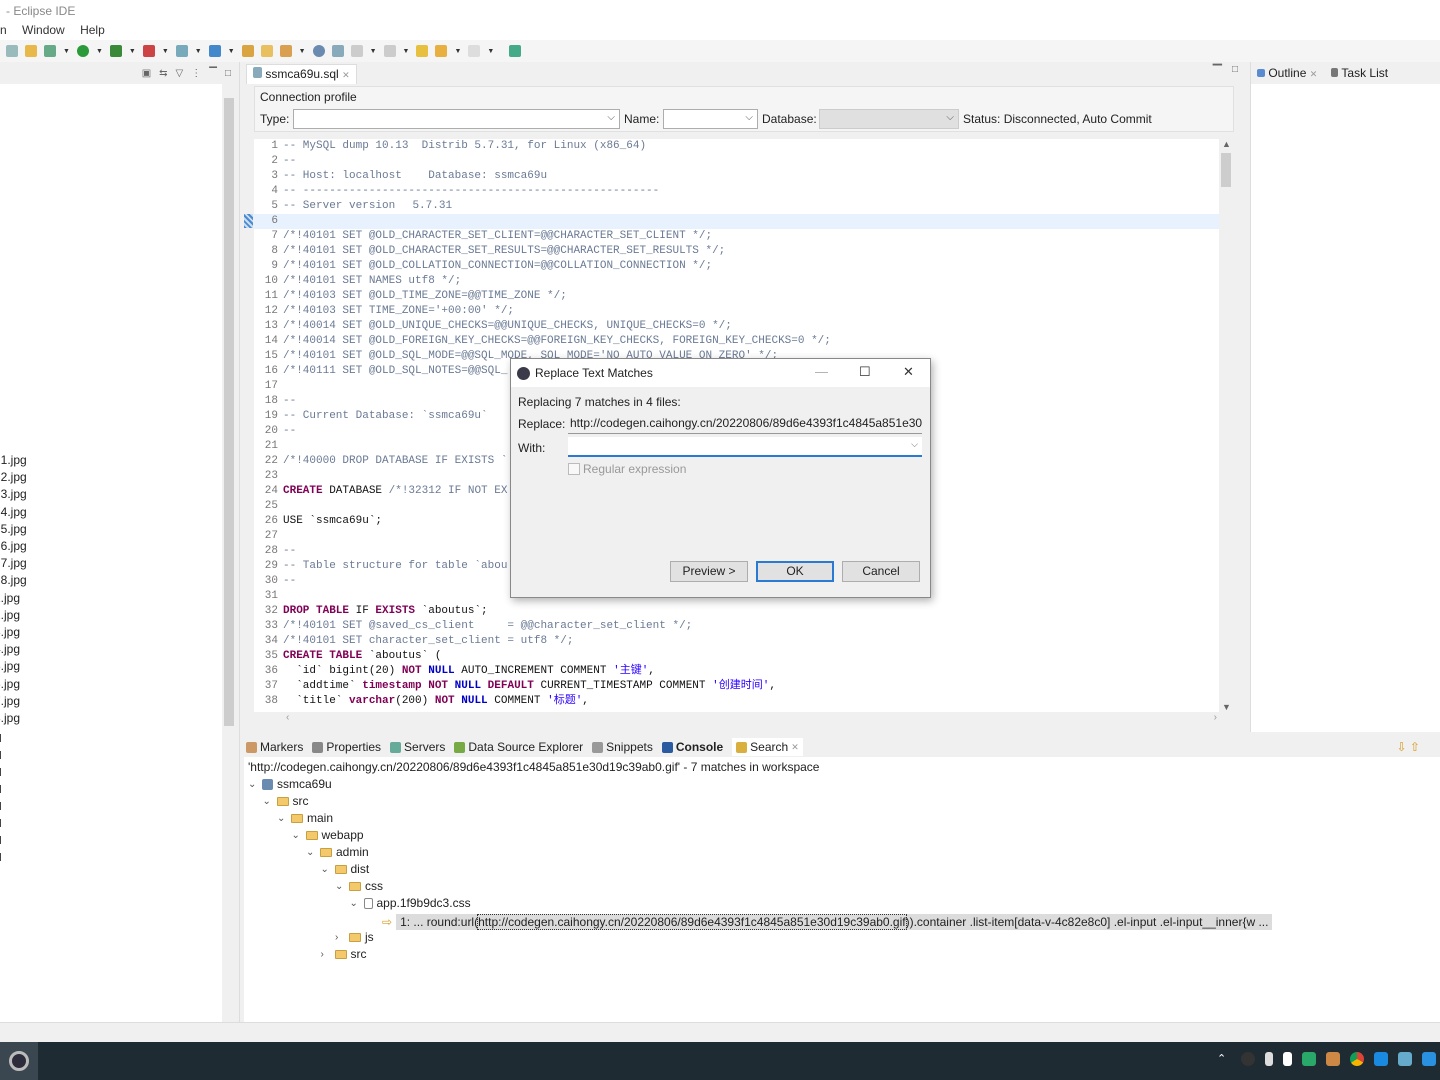  What do you see at coordinates (10, 718) in the screenshot?
I see `file-item: 8.jpg` at bounding box center [10, 718].